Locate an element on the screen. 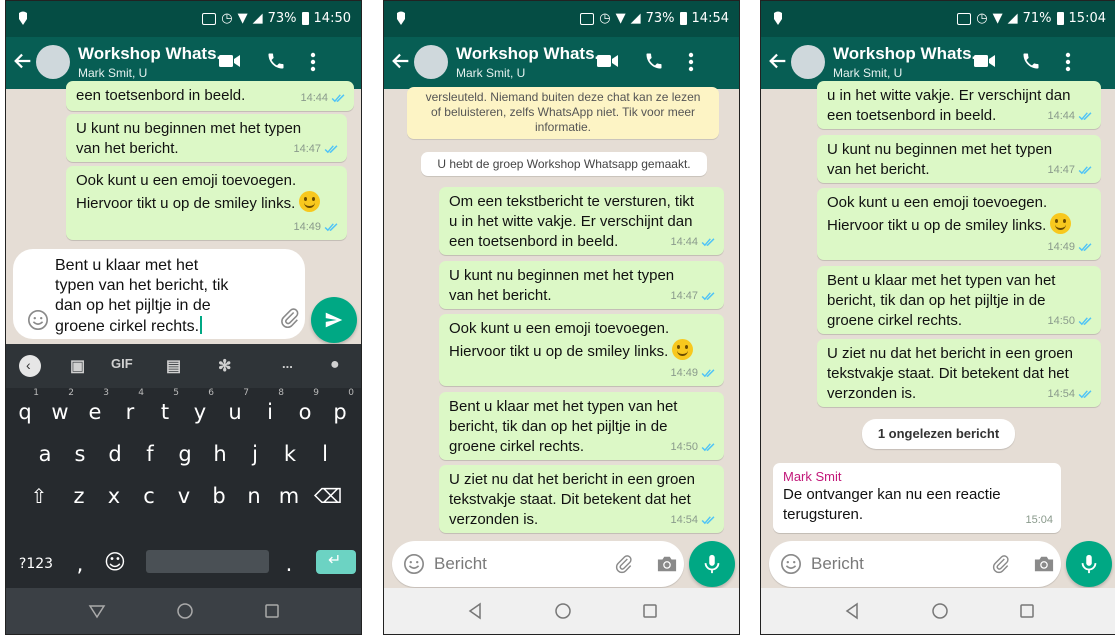  key-j: j is located at coordinates (255, 454).